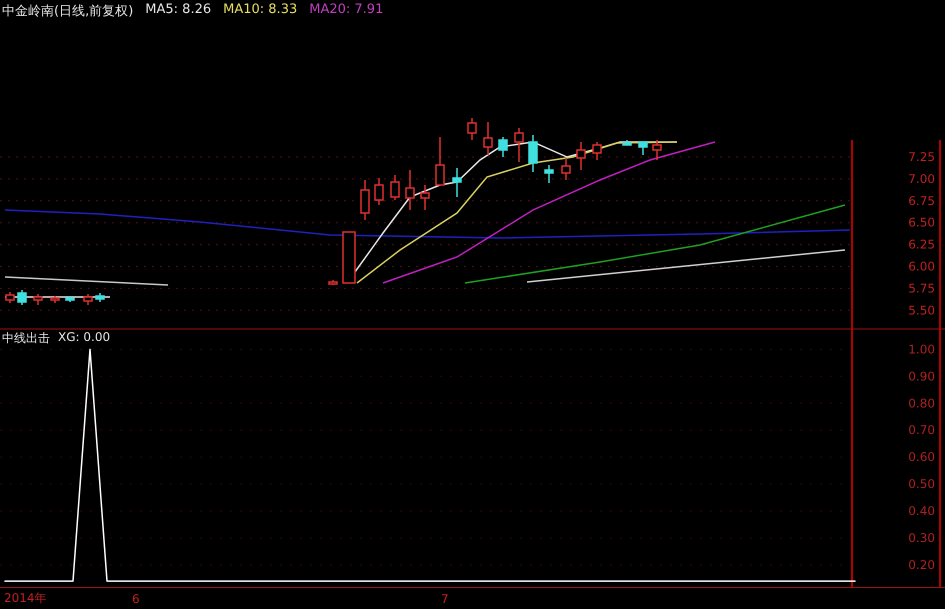  I want to click on indicator-value: MA20: 7.91, so click(346, 10).